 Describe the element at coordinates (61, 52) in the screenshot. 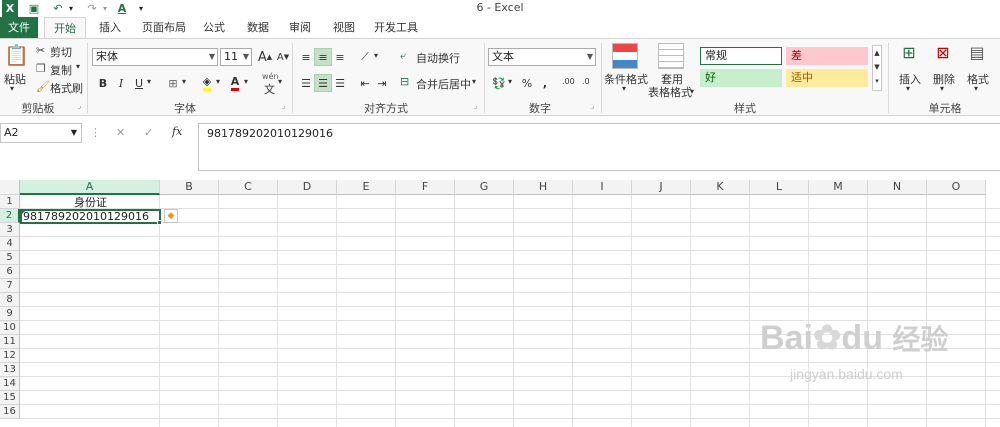

I see `cut-button: 剪切` at that location.